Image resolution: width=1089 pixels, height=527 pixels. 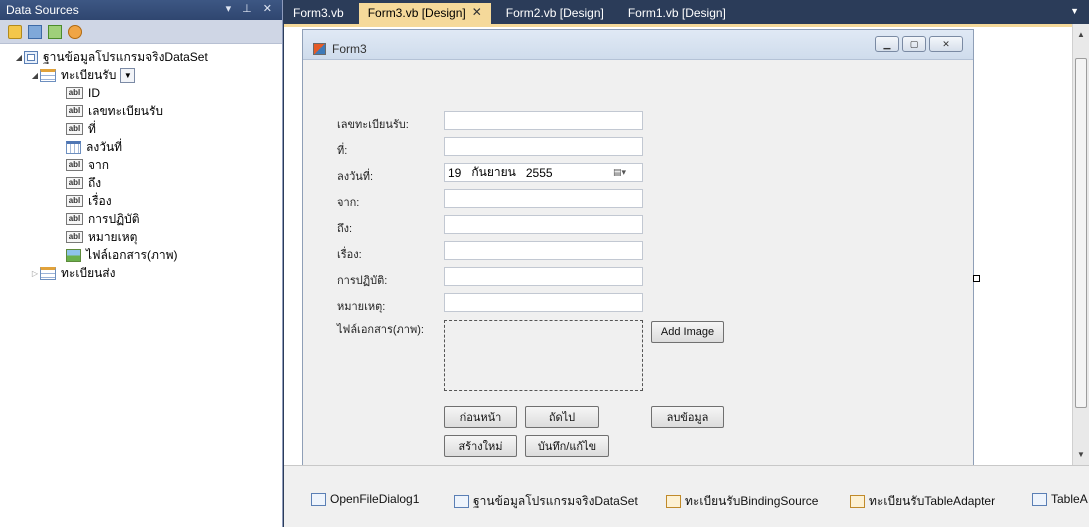 What do you see at coordinates (89, 74) in the screenshot?
I see `table-received-label: ทะเบียนรับ` at bounding box center [89, 74].